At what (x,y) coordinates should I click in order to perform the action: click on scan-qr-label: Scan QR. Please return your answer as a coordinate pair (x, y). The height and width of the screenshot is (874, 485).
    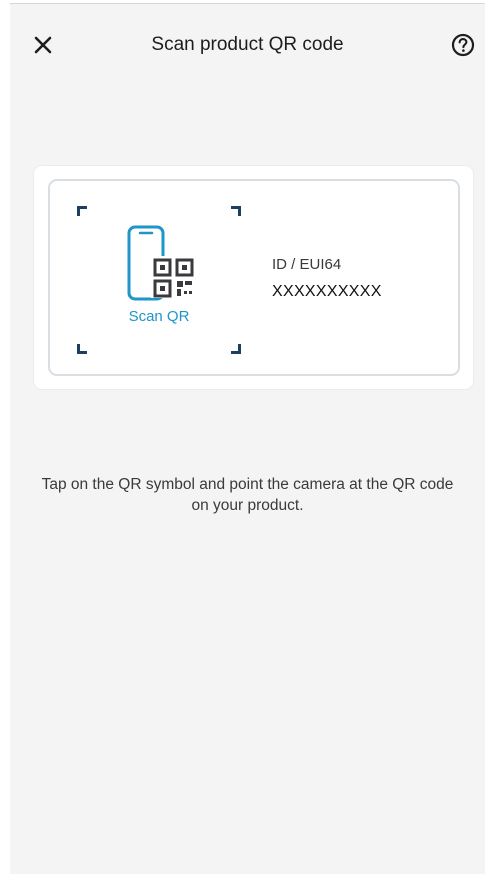
    Looking at the image, I should click on (159, 316).